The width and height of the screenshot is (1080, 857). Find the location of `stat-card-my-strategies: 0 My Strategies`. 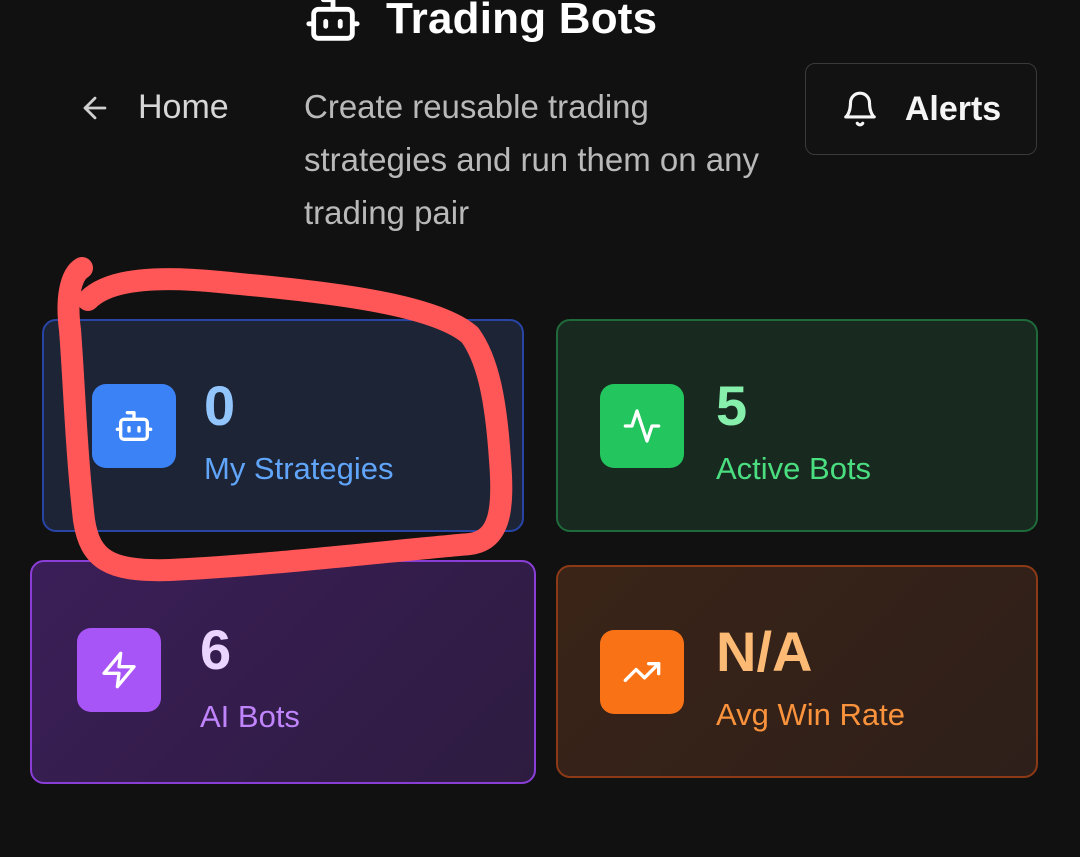

stat-card-my-strategies: 0 My Strategies is located at coordinates (283, 425).